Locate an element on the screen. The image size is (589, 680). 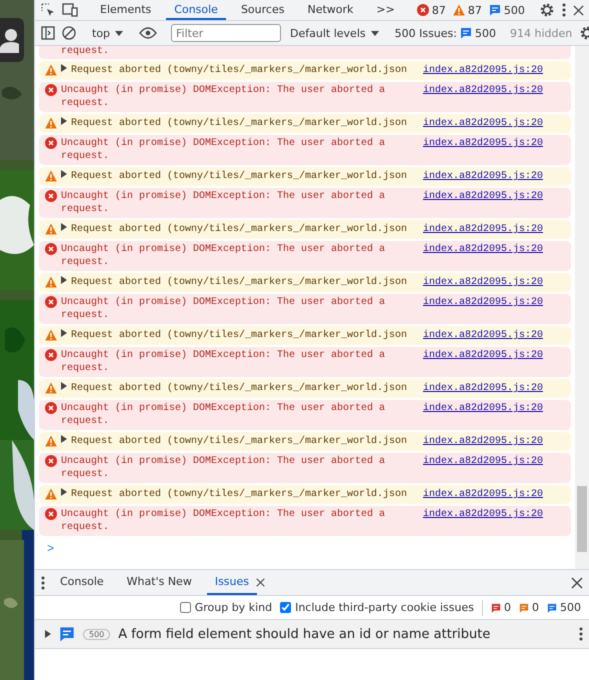
panel-tab: Elements is located at coordinates (126, 10).